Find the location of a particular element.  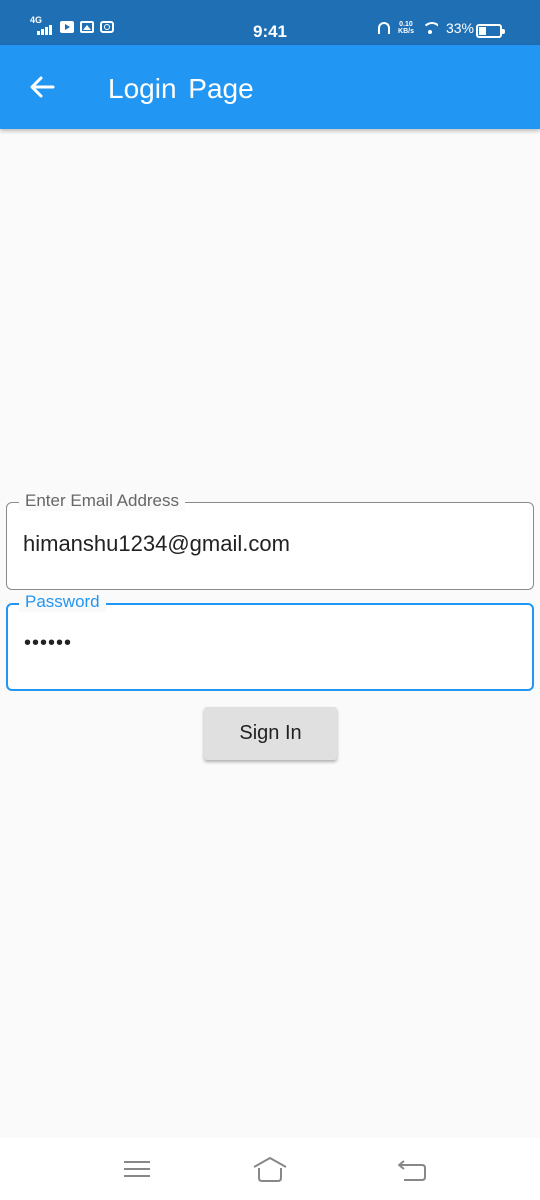

arrow-left-icon is located at coordinates (42, 87).